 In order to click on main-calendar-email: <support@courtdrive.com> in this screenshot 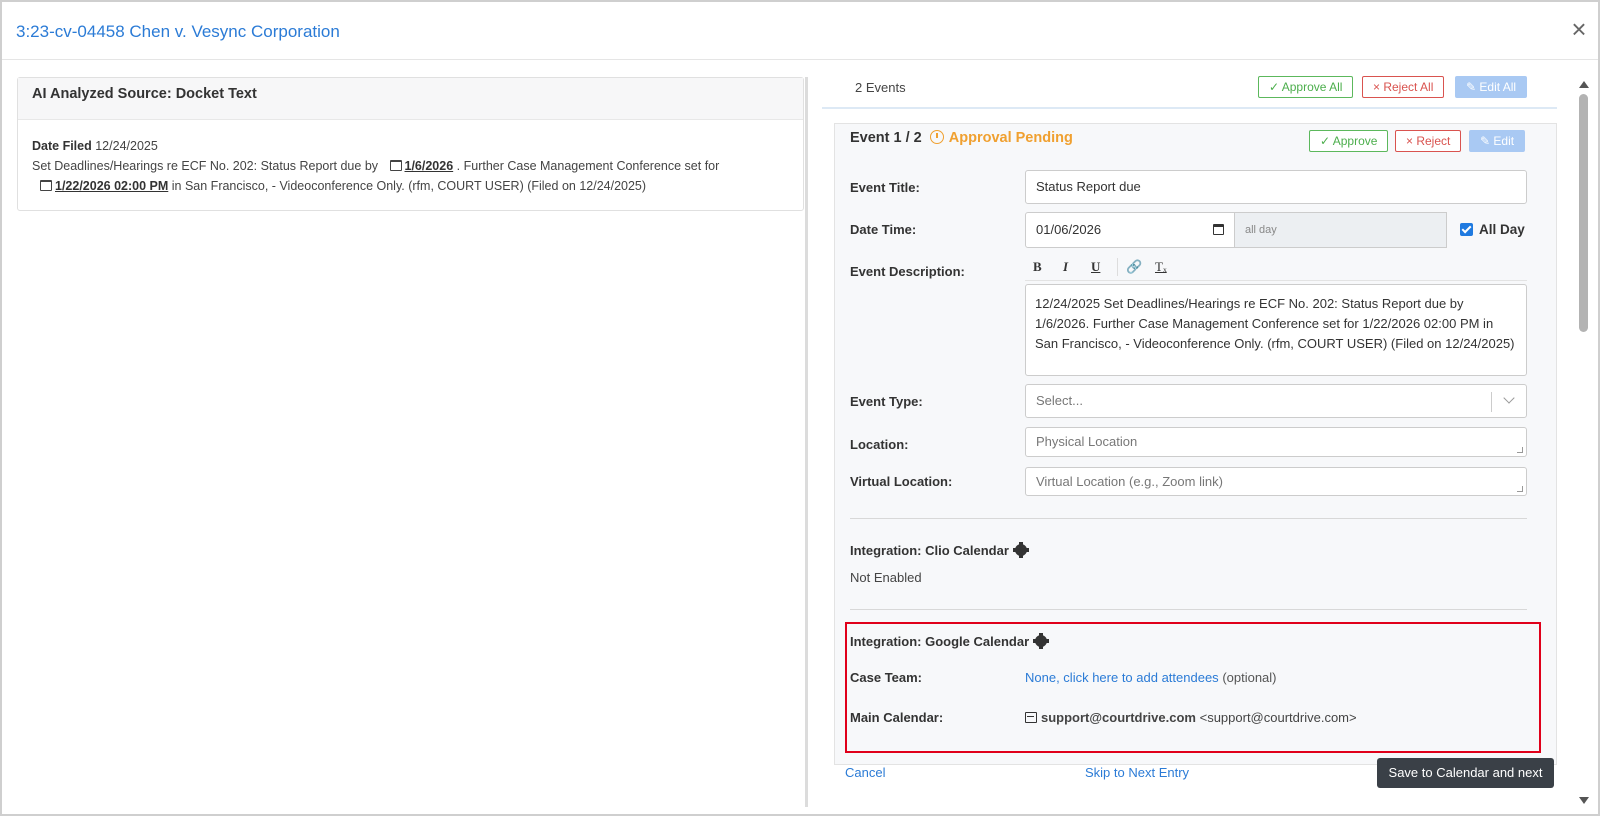, I will do `click(1278, 717)`.